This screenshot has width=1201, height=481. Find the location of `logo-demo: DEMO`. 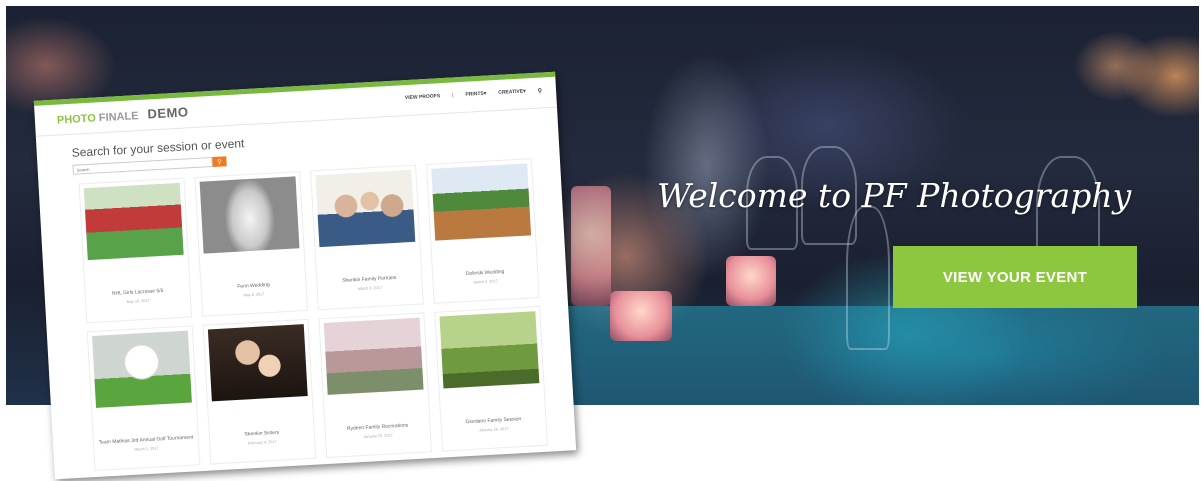

logo-demo: DEMO is located at coordinates (168, 113).